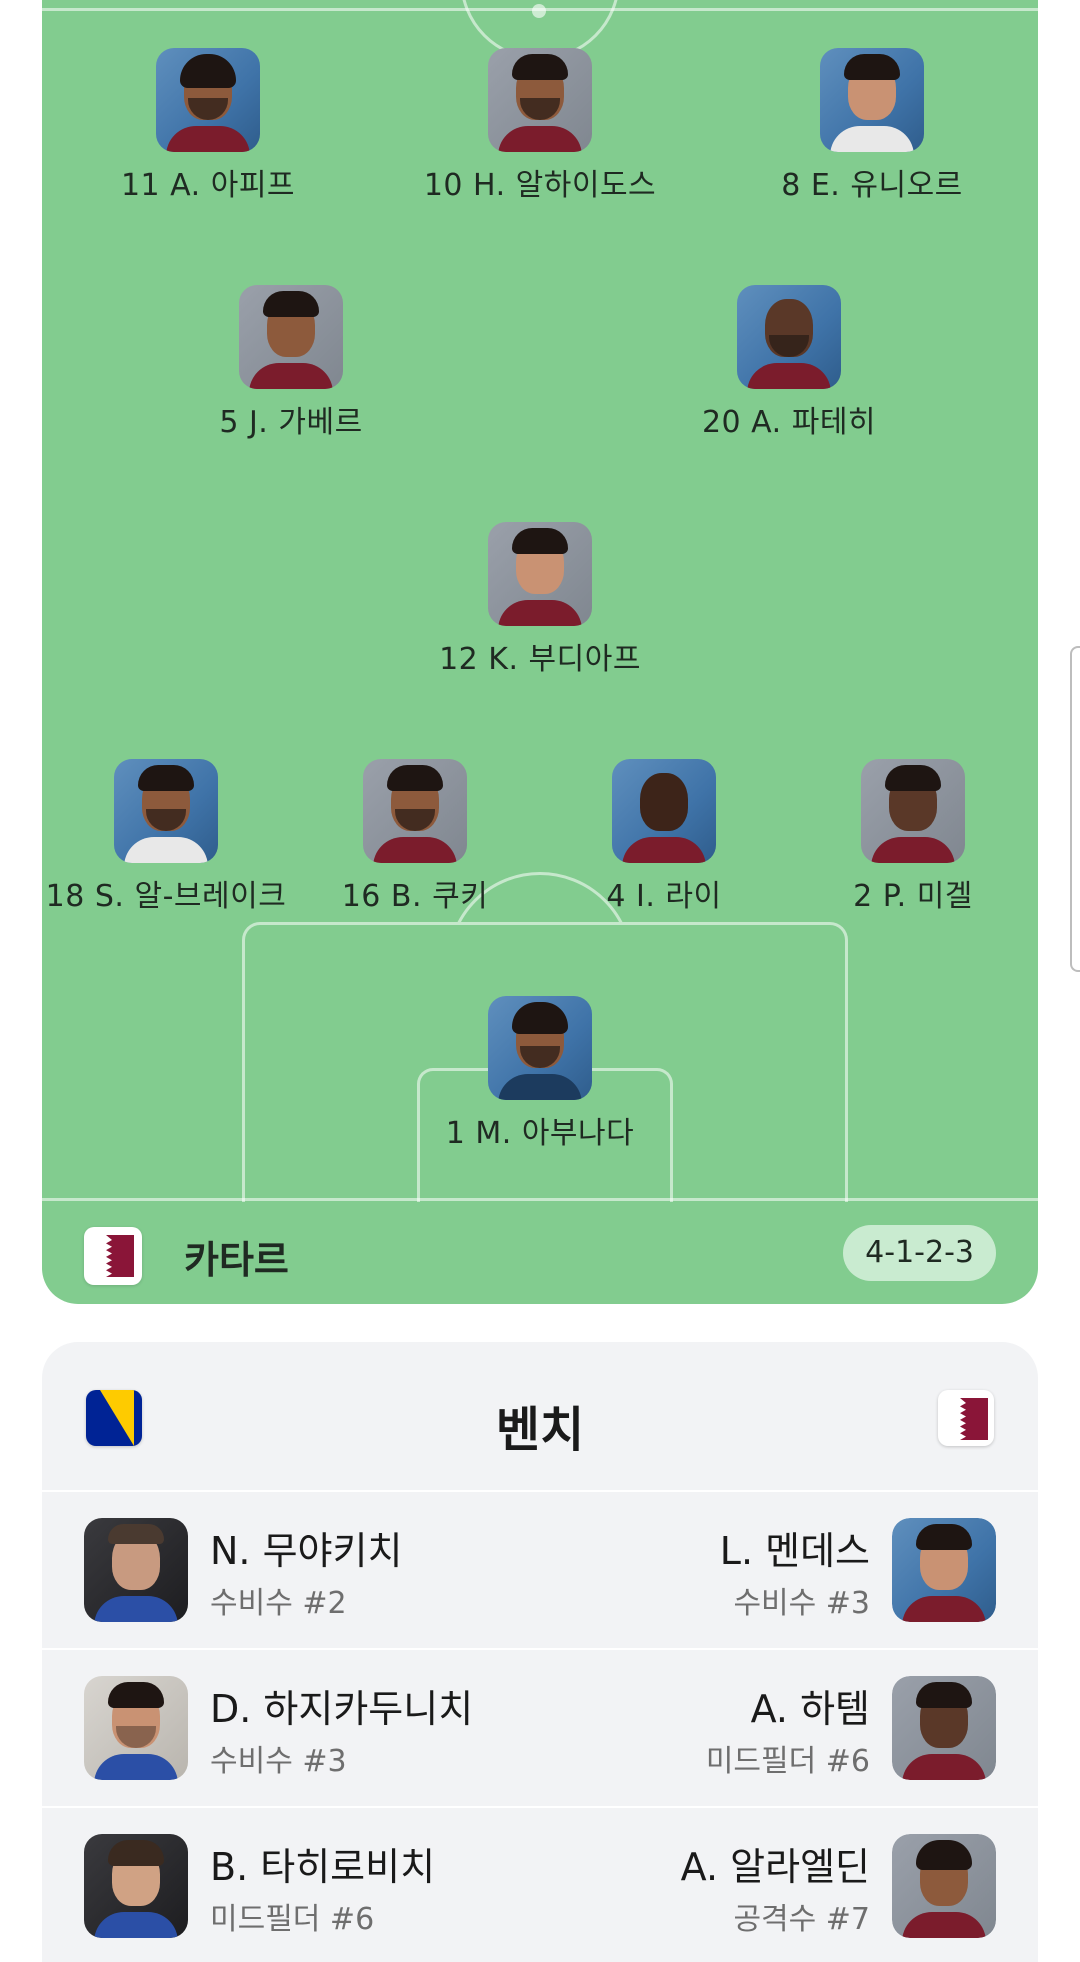  I want to click on player-card: 12 K. 부디아프, so click(540, 600).